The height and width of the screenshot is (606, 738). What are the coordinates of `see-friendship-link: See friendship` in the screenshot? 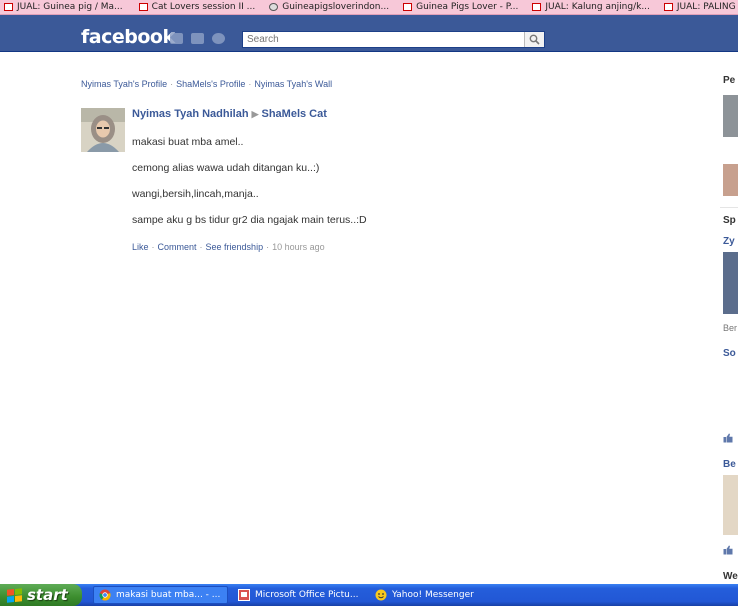 It's located at (235, 247).